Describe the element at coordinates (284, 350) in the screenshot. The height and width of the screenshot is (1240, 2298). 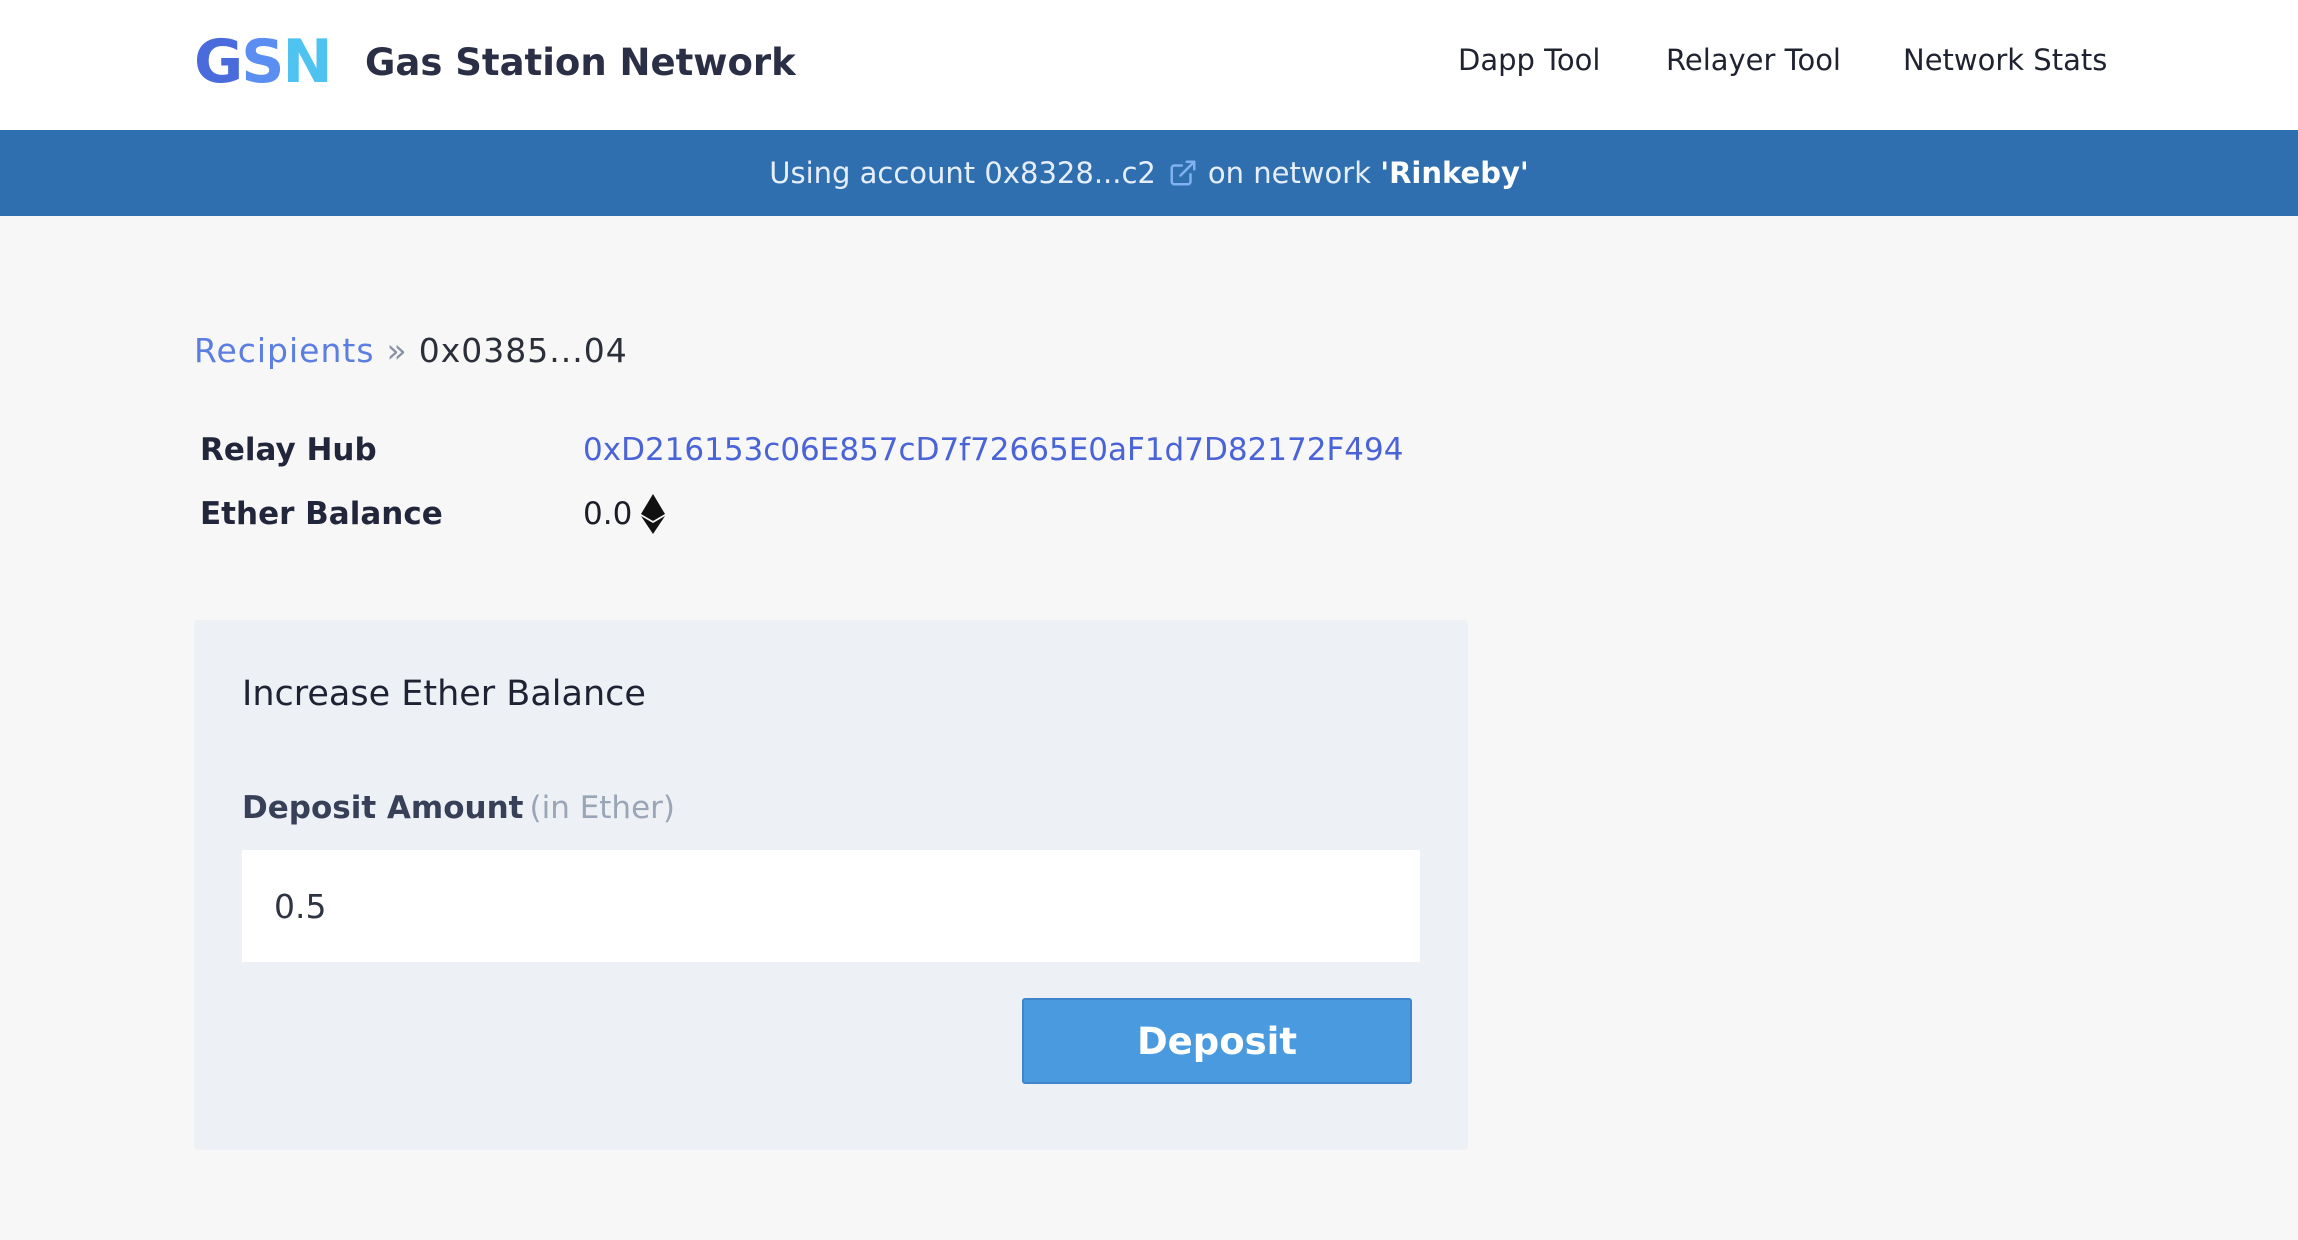
I see `breadcrumb-recipients-link: Recipients` at that location.